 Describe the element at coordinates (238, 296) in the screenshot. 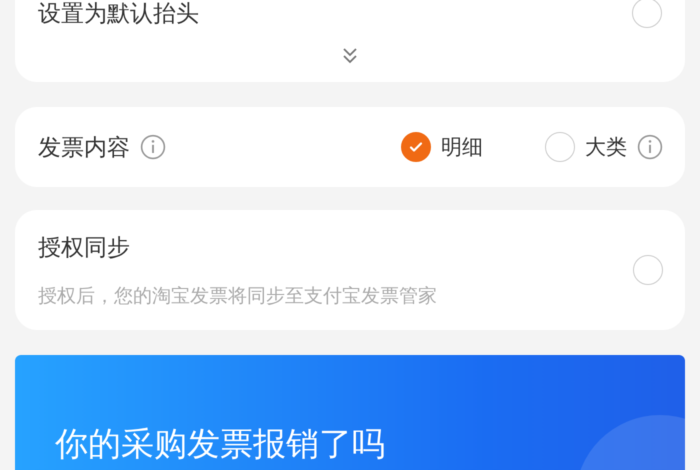

I see `auth-sync-description: 授权后，您的淘宝发票将同步至支付宝发票管家` at that location.